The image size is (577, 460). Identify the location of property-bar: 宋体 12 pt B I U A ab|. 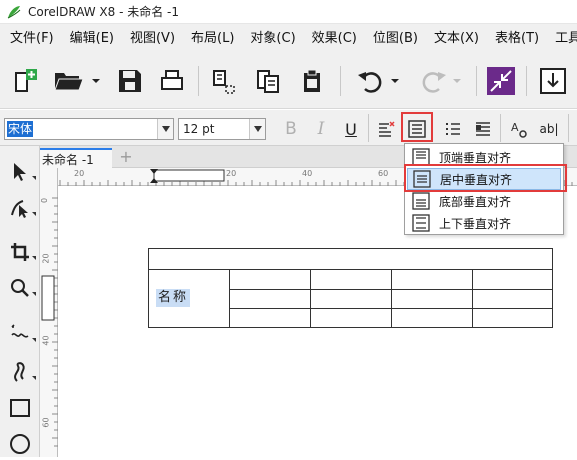
(288, 128).